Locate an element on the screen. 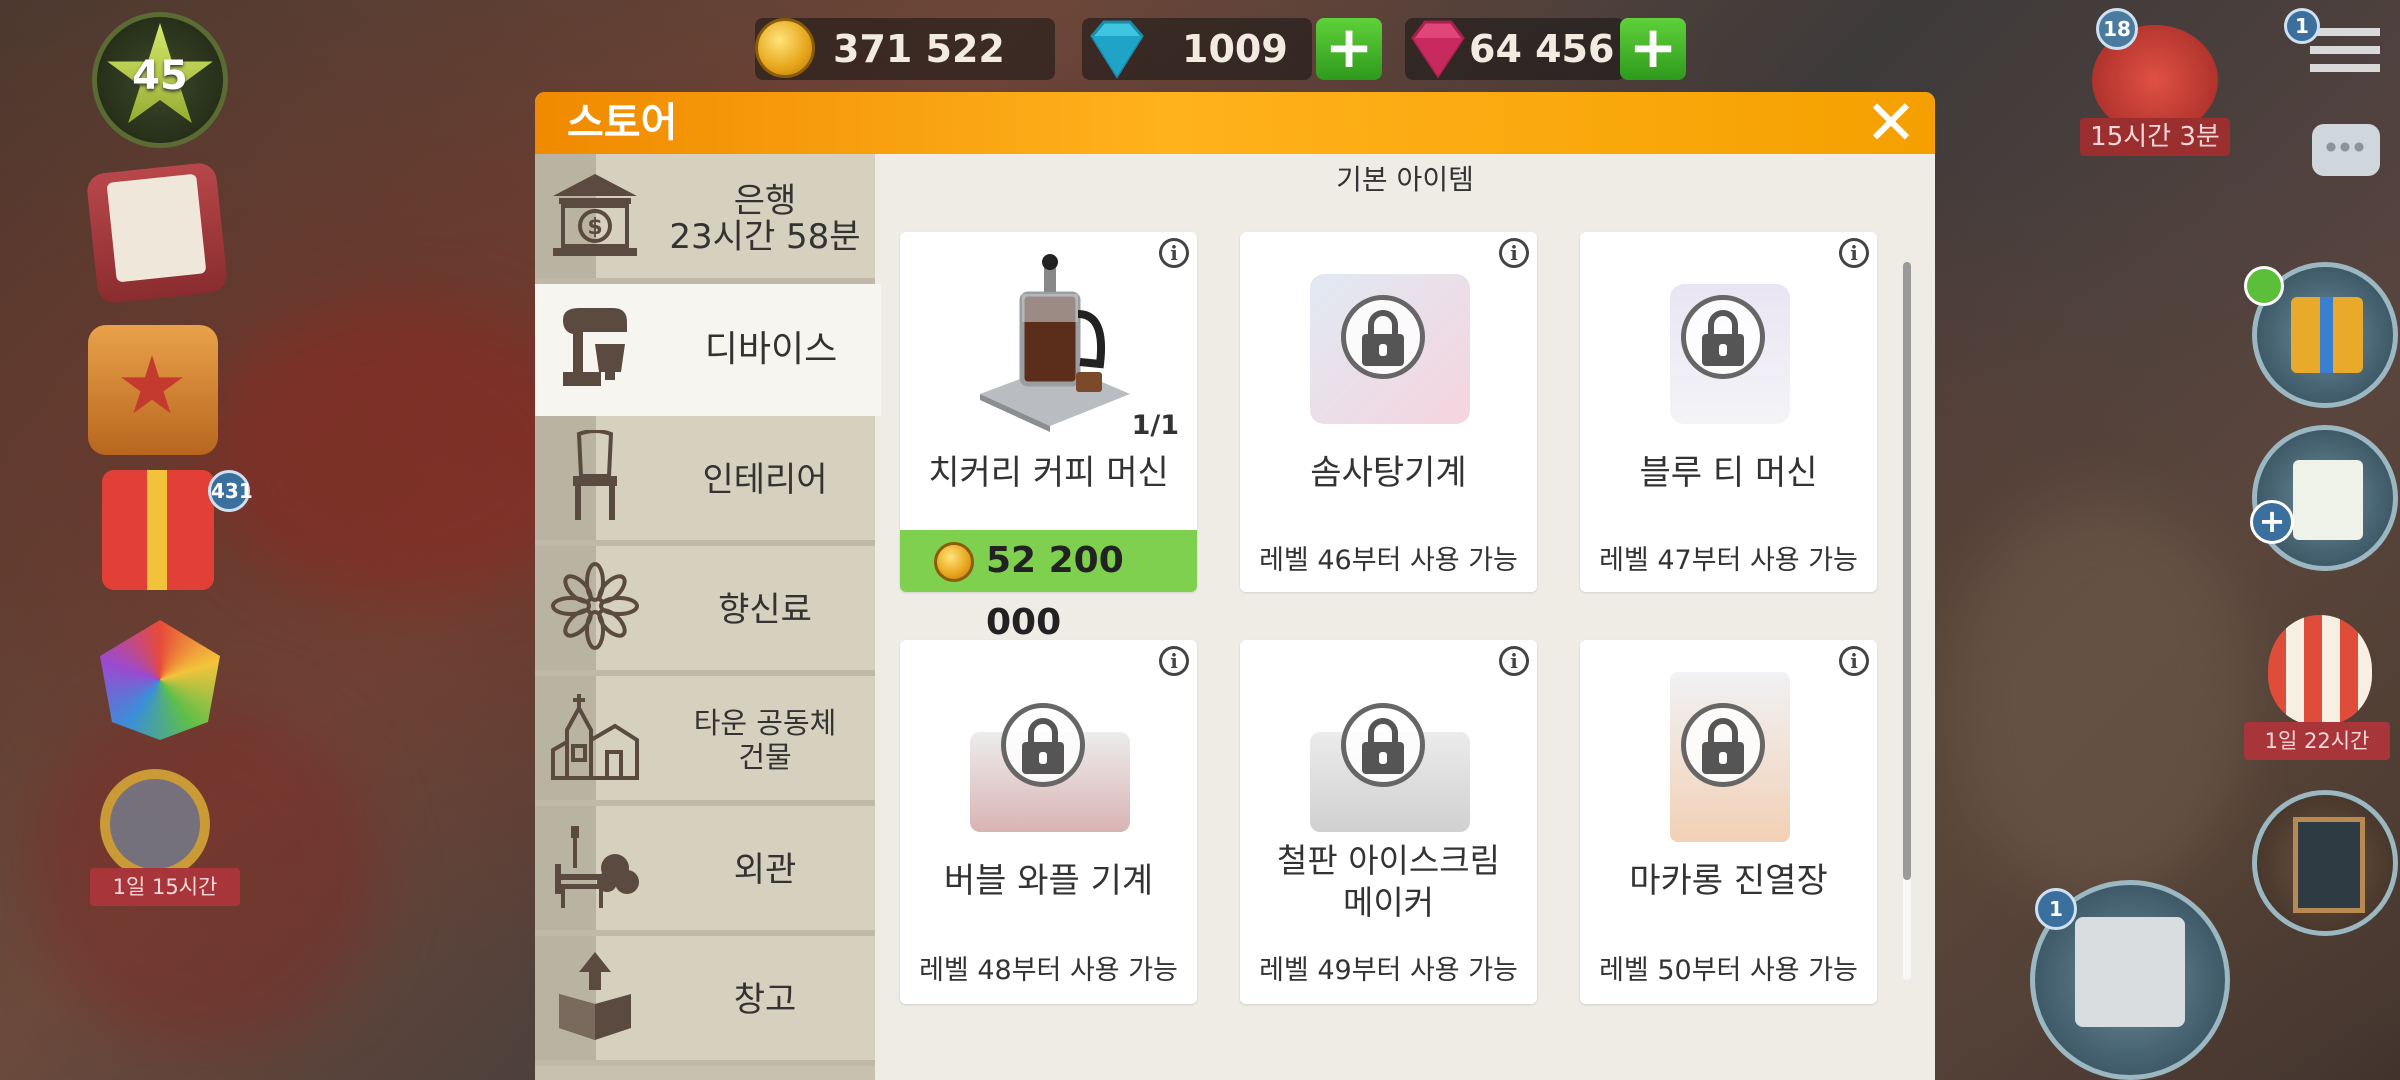 This screenshot has width=2400, height=1080. search-timer: 1일 15시간 is located at coordinates (165, 887).